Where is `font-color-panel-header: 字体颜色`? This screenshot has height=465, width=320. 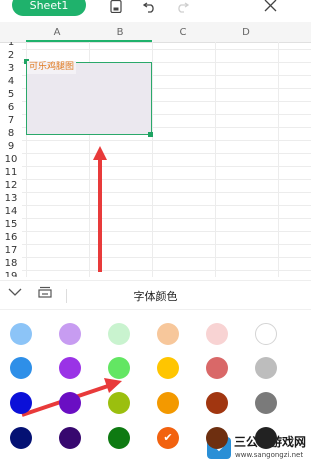
font-color-panel-header: 字体颜色 is located at coordinates (155, 295).